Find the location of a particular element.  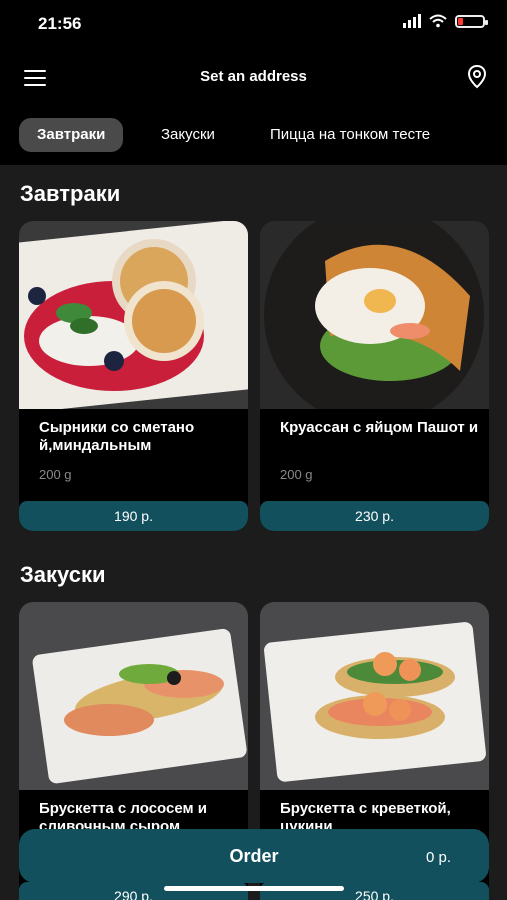

wifi-icon is located at coordinates (438, 21).